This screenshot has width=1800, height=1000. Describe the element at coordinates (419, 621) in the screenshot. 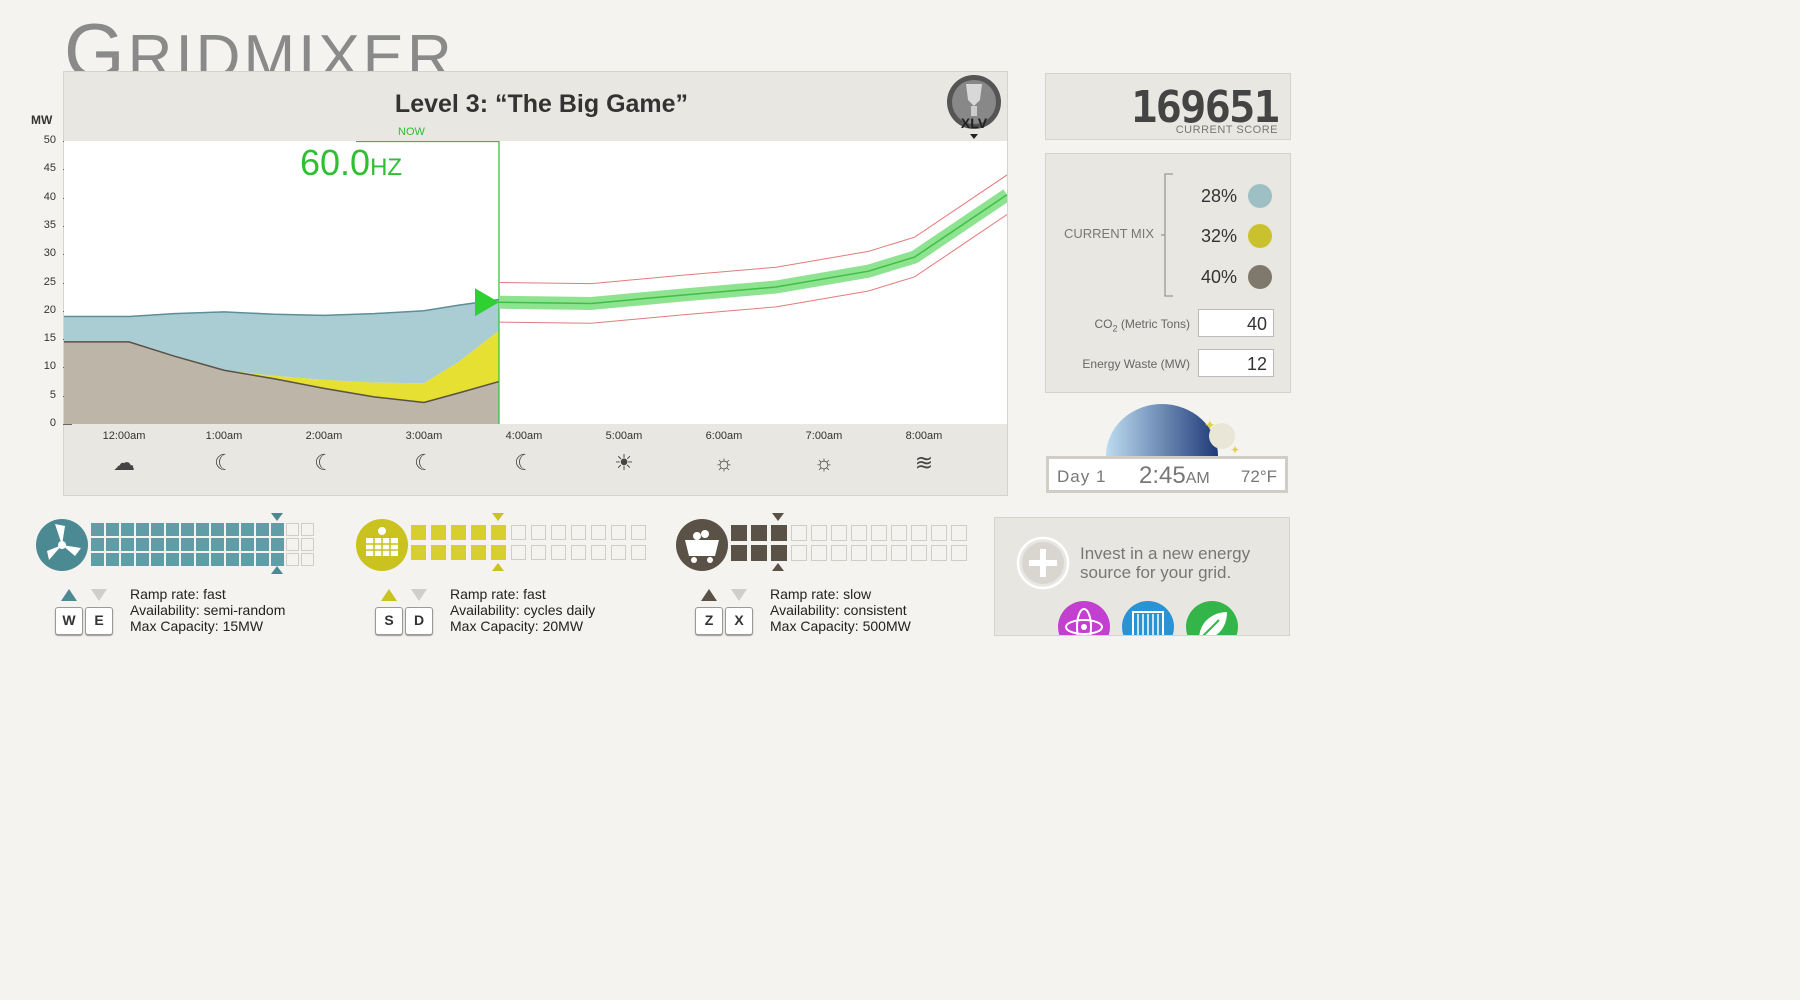

I see `key-d-button: D` at that location.